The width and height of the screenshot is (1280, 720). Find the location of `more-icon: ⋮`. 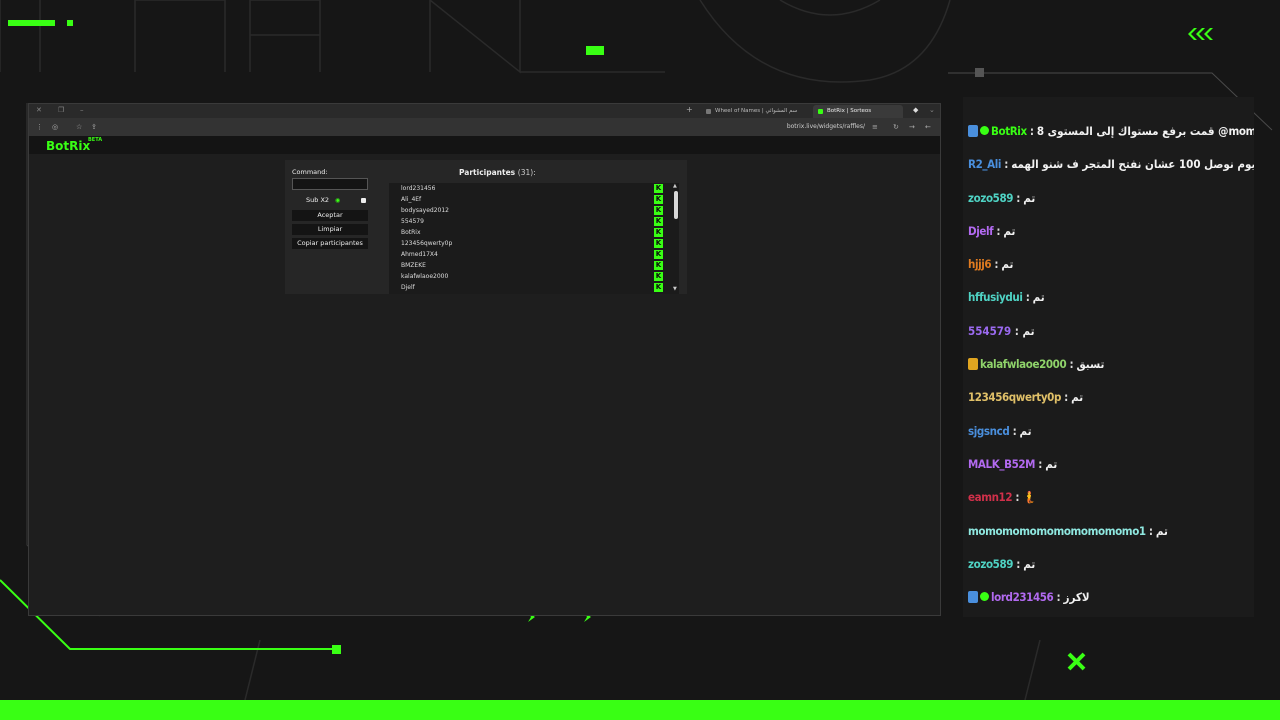

more-icon: ⋮ is located at coordinates (39, 127).